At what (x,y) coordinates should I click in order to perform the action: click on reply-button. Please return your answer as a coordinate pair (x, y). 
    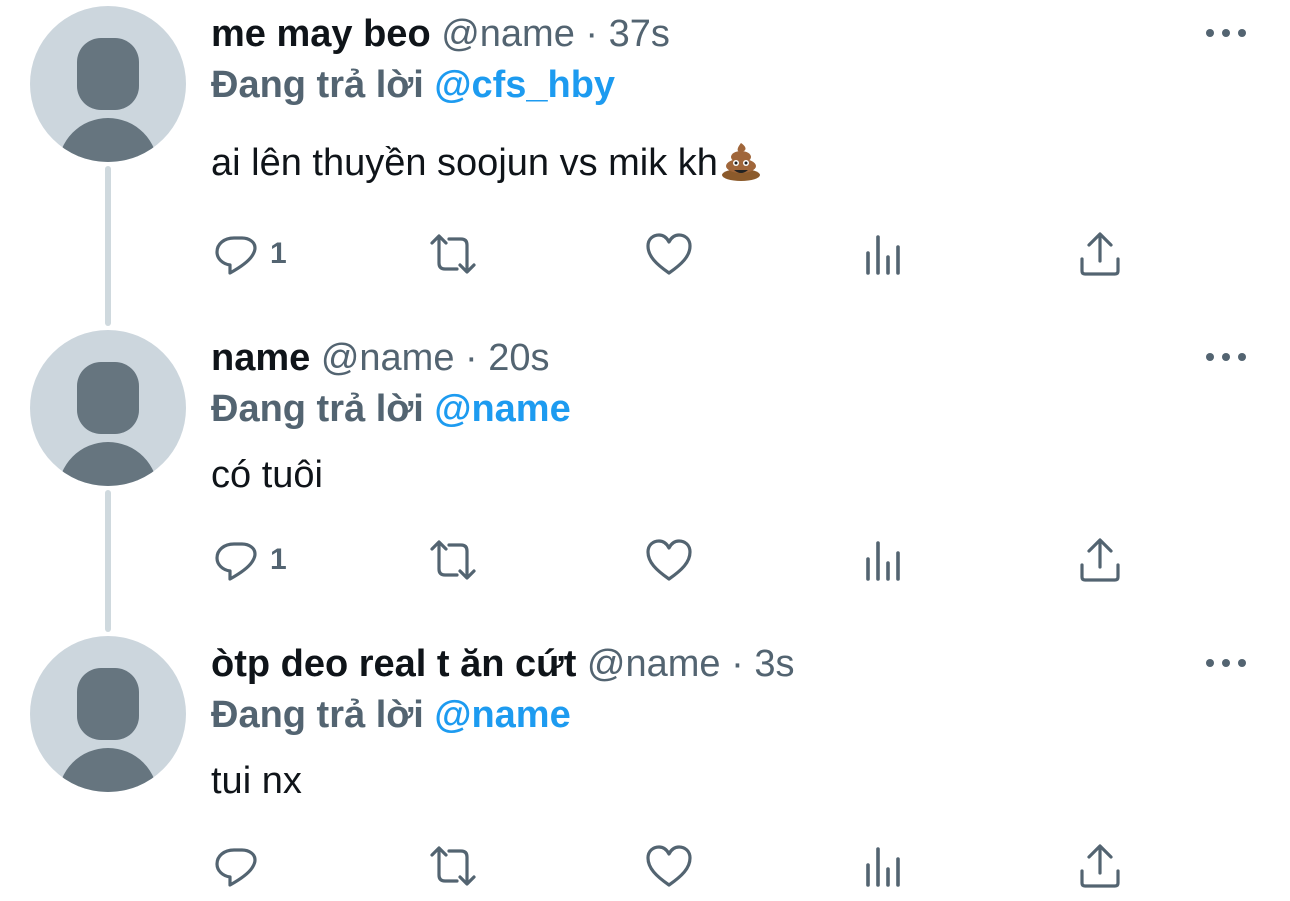
    Looking at the image, I should click on (241, 866).